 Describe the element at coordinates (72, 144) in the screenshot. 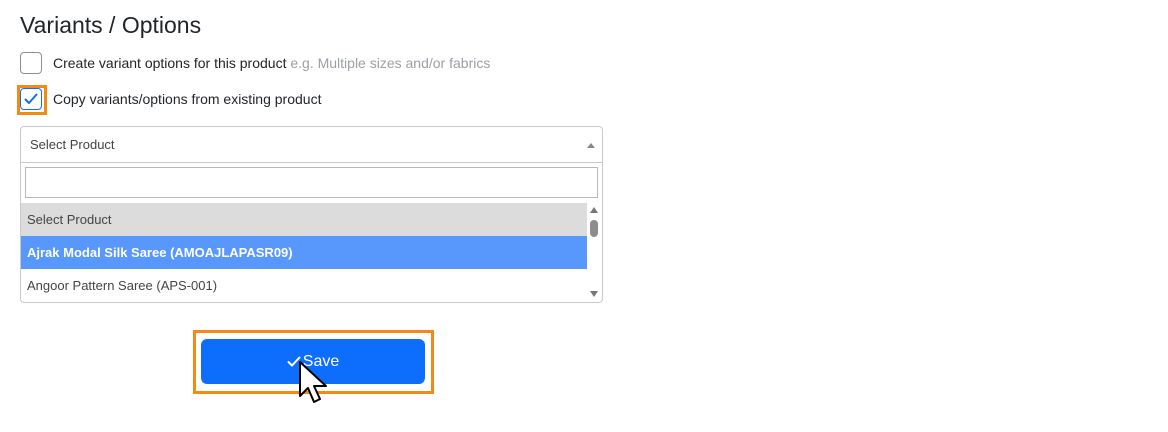

I see `product-select-current: Select Product` at that location.